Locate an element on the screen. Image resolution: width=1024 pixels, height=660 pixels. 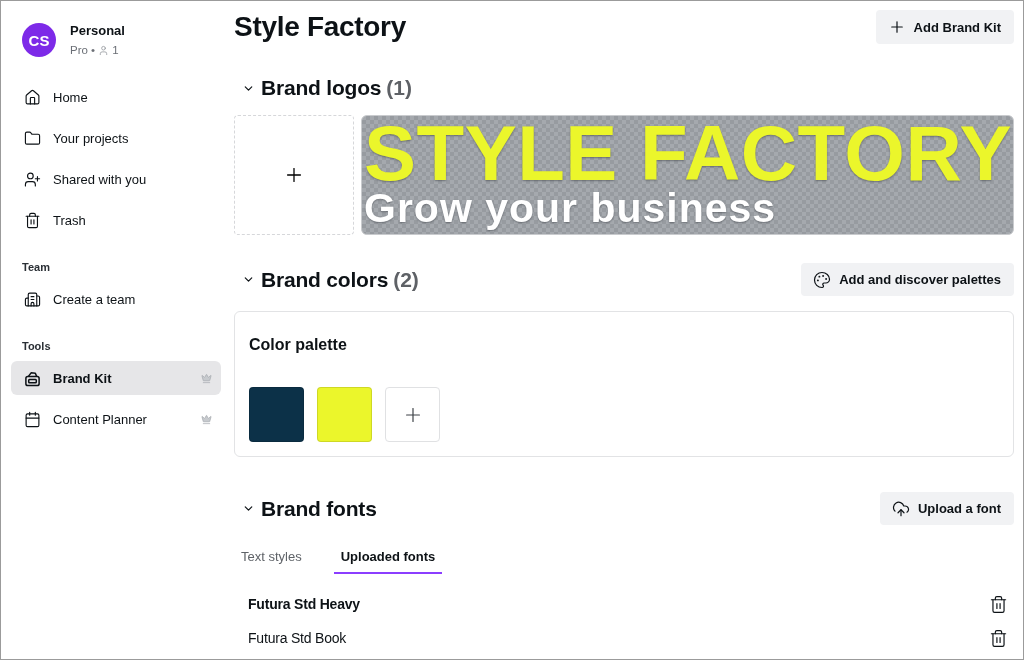
nav-item: Content Planner is located at coordinates (116, 419).